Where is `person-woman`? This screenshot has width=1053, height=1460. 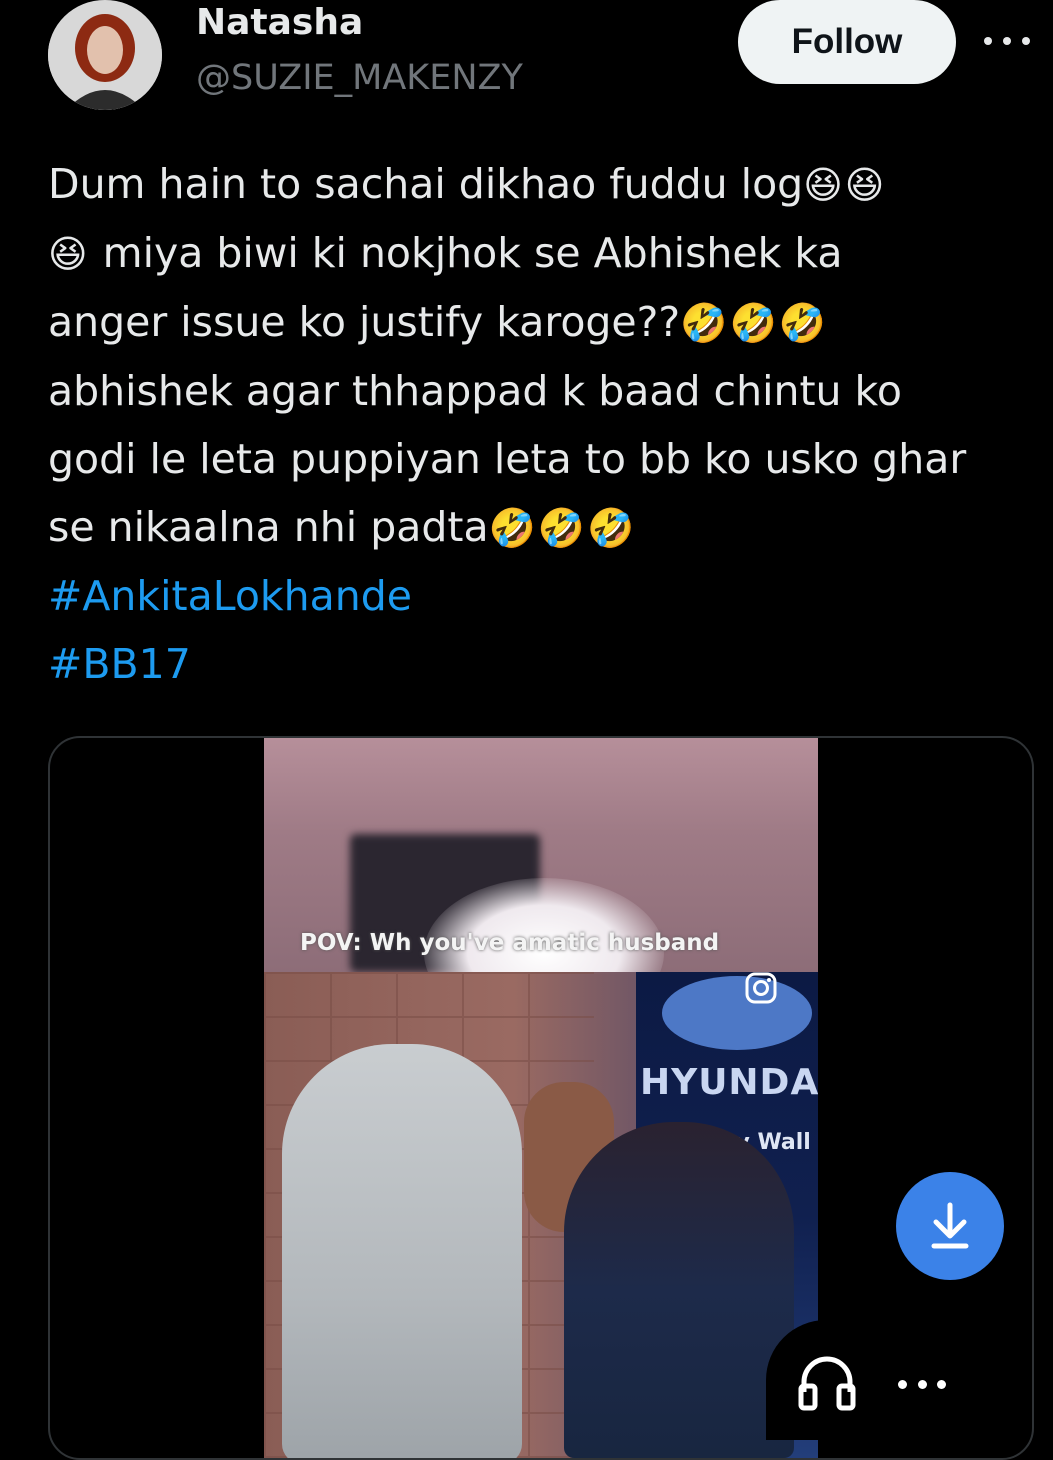
person-woman is located at coordinates (679, 1290).